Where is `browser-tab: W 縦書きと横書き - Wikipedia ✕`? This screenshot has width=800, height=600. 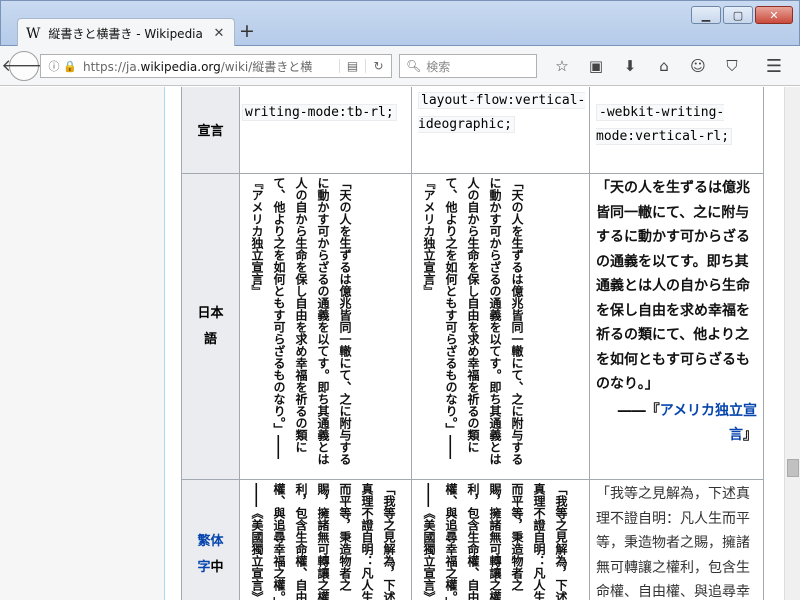 browser-tab: W 縦書きと横書き - Wikipedia ✕ is located at coordinates (126, 33).